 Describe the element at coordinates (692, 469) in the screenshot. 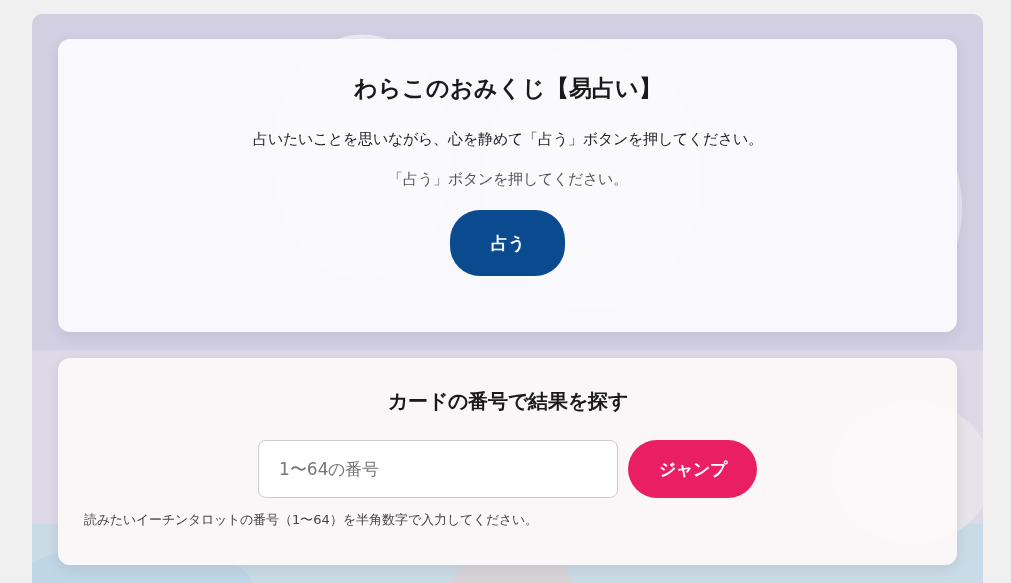

I see `jump-button: ジャンプ` at that location.